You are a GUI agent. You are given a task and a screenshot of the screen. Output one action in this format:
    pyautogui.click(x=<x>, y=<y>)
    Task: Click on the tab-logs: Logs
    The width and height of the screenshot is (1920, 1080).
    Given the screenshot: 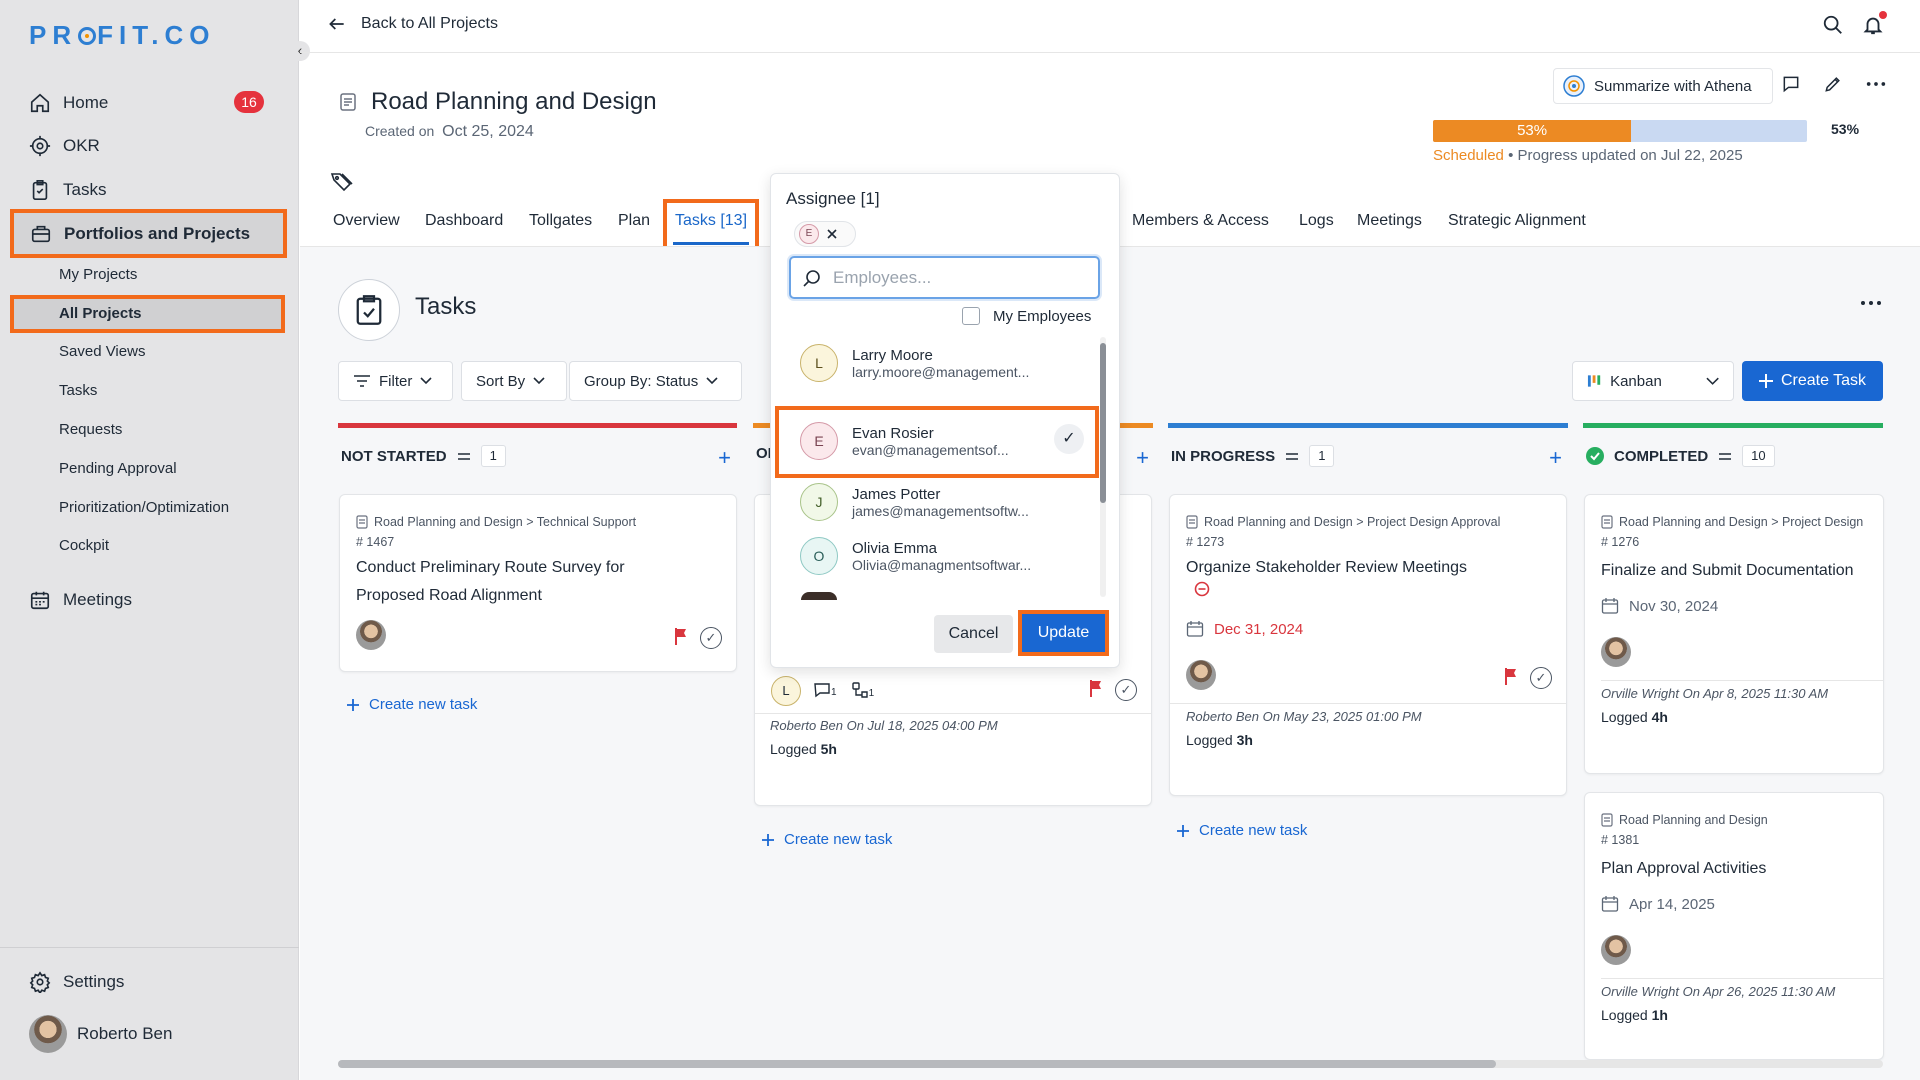 What is the action you would take?
    pyautogui.click(x=1316, y=221)
    